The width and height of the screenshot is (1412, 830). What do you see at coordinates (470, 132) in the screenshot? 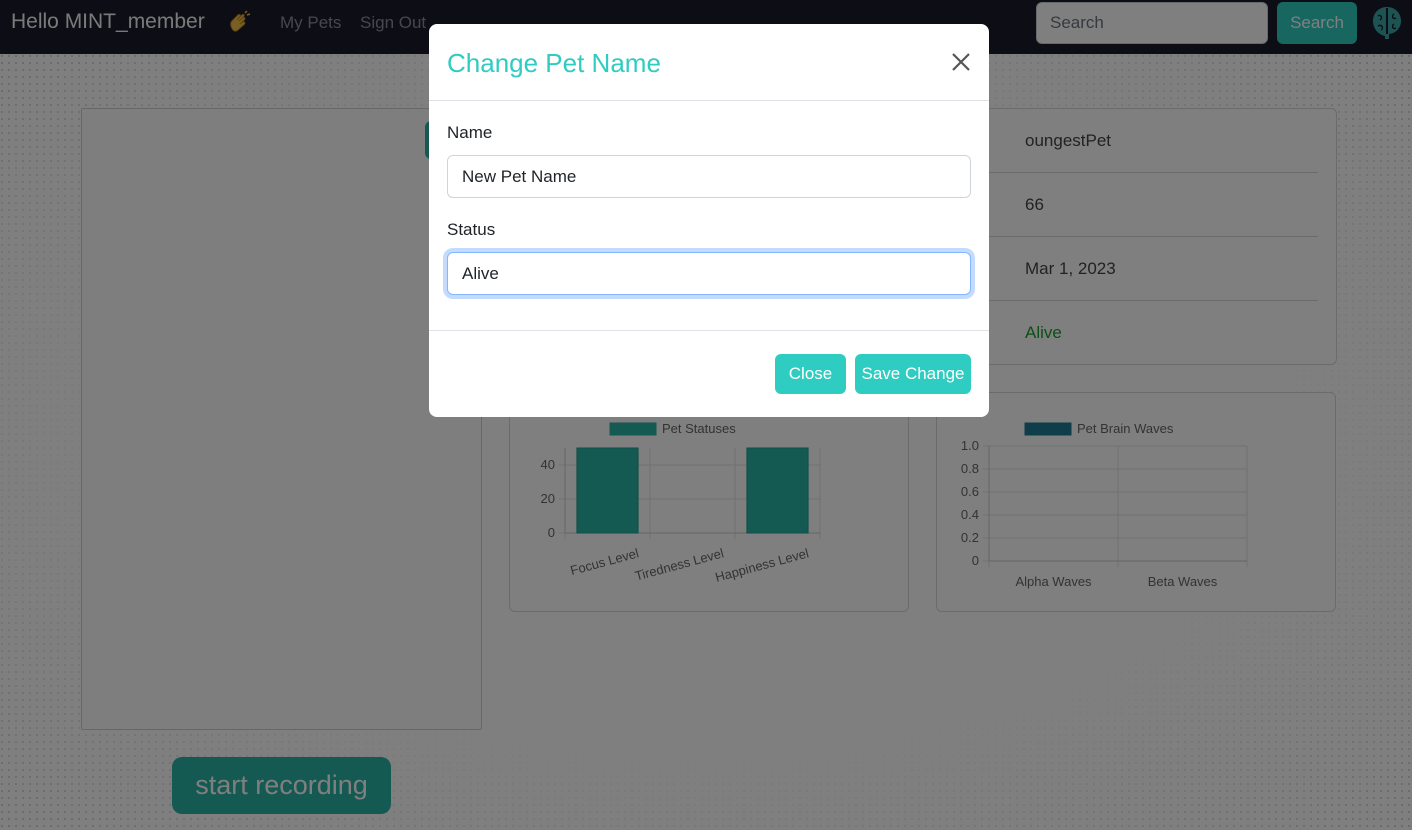
I see `name-label: Name` at bounding box center [470, 132].